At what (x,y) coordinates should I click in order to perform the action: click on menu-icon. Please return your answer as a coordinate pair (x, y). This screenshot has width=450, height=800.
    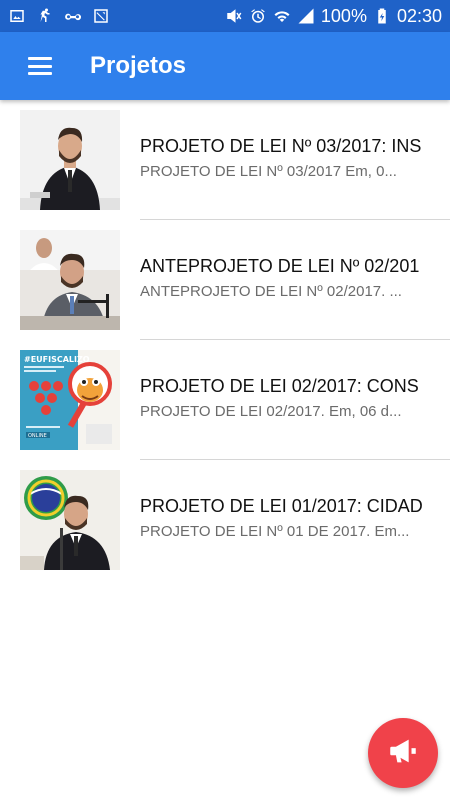
    Looking at the image, I should click on (40, 66).